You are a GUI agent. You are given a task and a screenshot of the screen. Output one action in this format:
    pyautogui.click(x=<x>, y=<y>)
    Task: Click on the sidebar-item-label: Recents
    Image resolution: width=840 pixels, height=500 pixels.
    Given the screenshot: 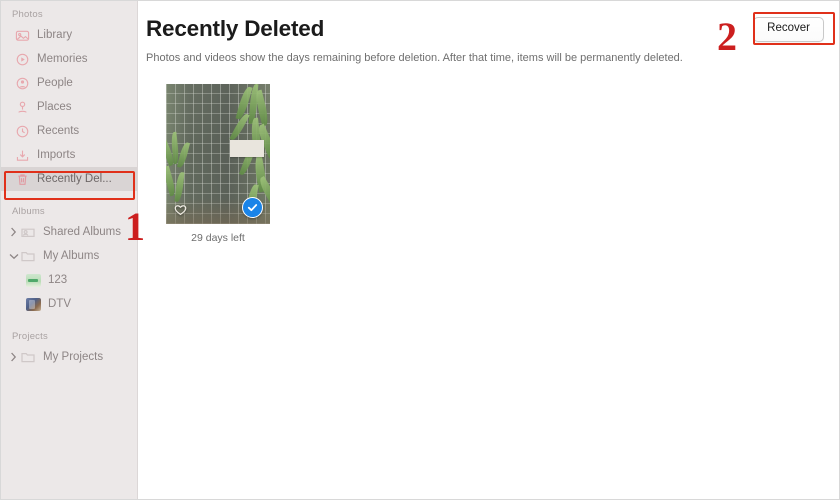 What is the action you would take?
    pyautogui.click(x=58, y=131)
    